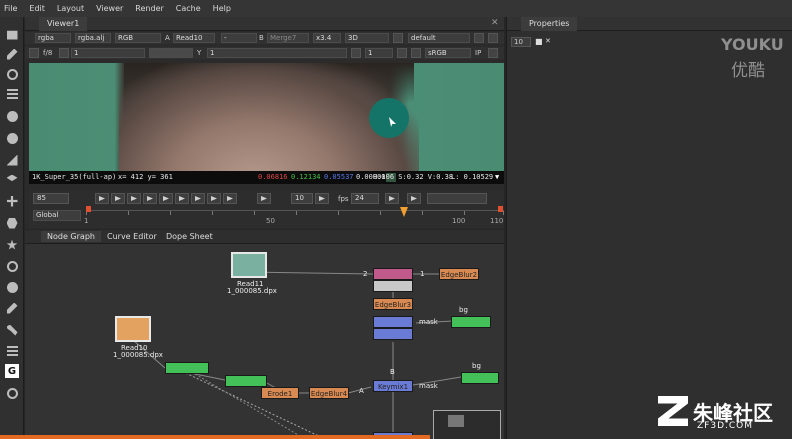 The width and height of the screenshot is (792, 439). I want to click on time-tool-button, so click(12, 74).